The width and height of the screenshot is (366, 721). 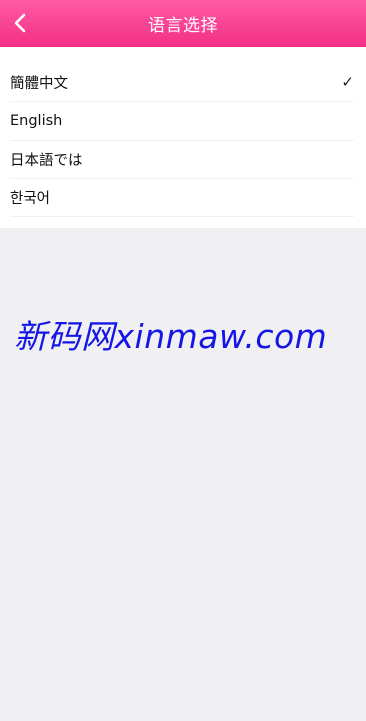 What do you see at coordinates (347, 82) in the screenshot?
I see `check-icon: ✓` at bounding box center [347, 82].